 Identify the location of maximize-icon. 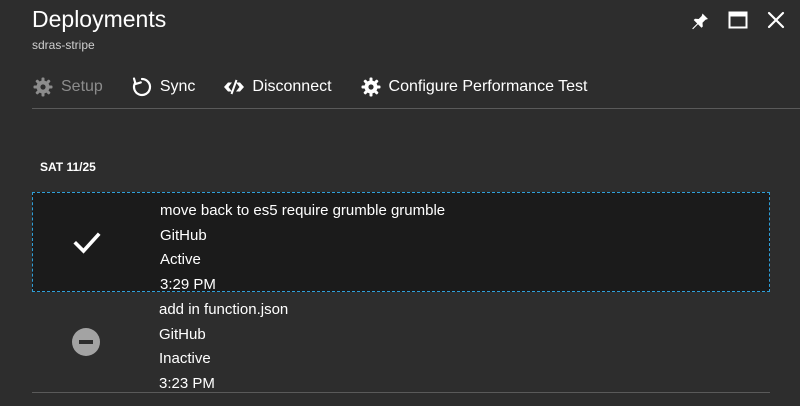
(738, 20).